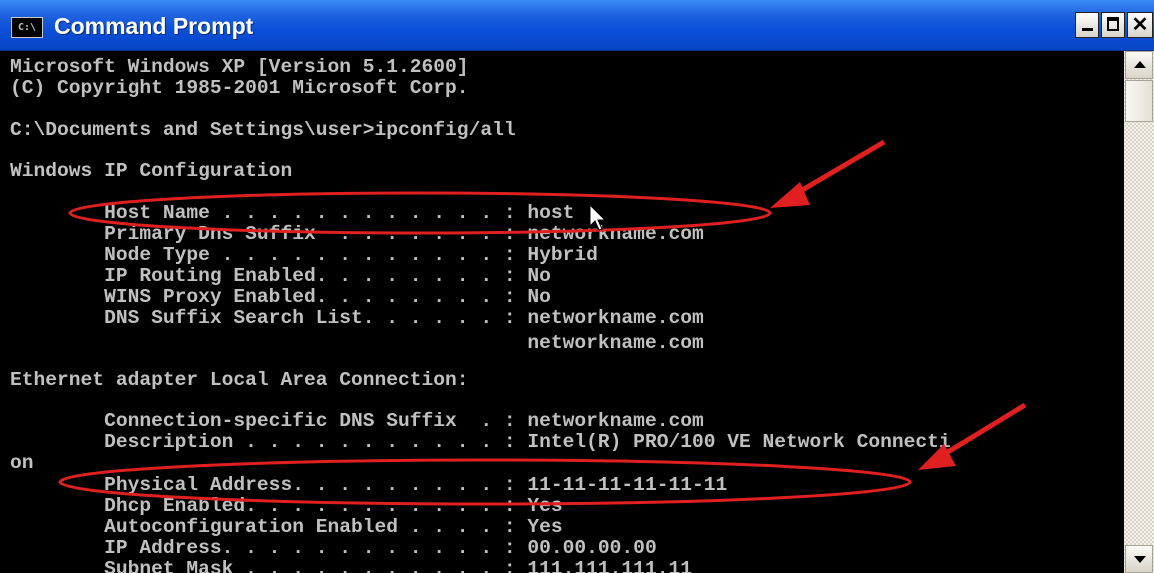 Image resolution: width=1154 pixels, height=573 pixels. What do you see at coordinates (357, 343) in the screenshot?
I see `console-line: networkname.com` at bounding box center [357, 343].